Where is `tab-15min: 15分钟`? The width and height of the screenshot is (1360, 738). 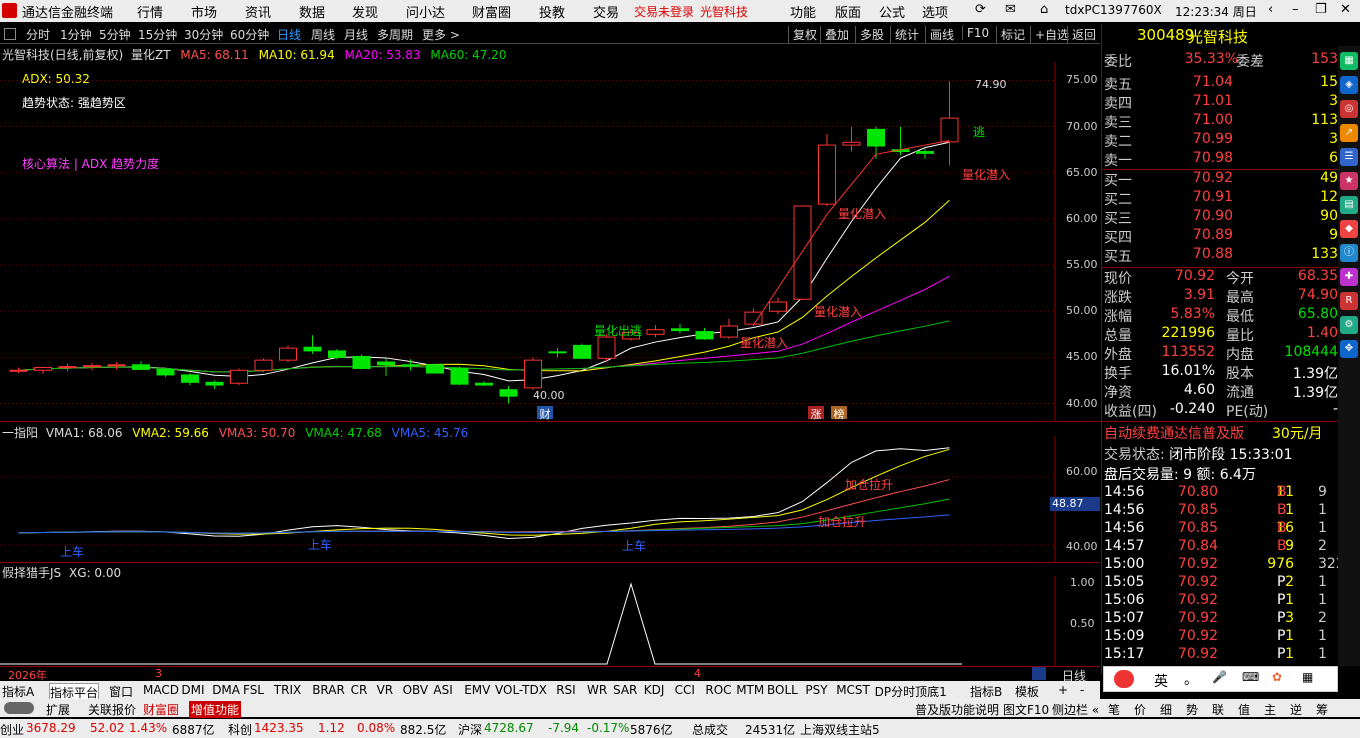
tab-15min: 15分钟 is located at coordinates (157, 34).